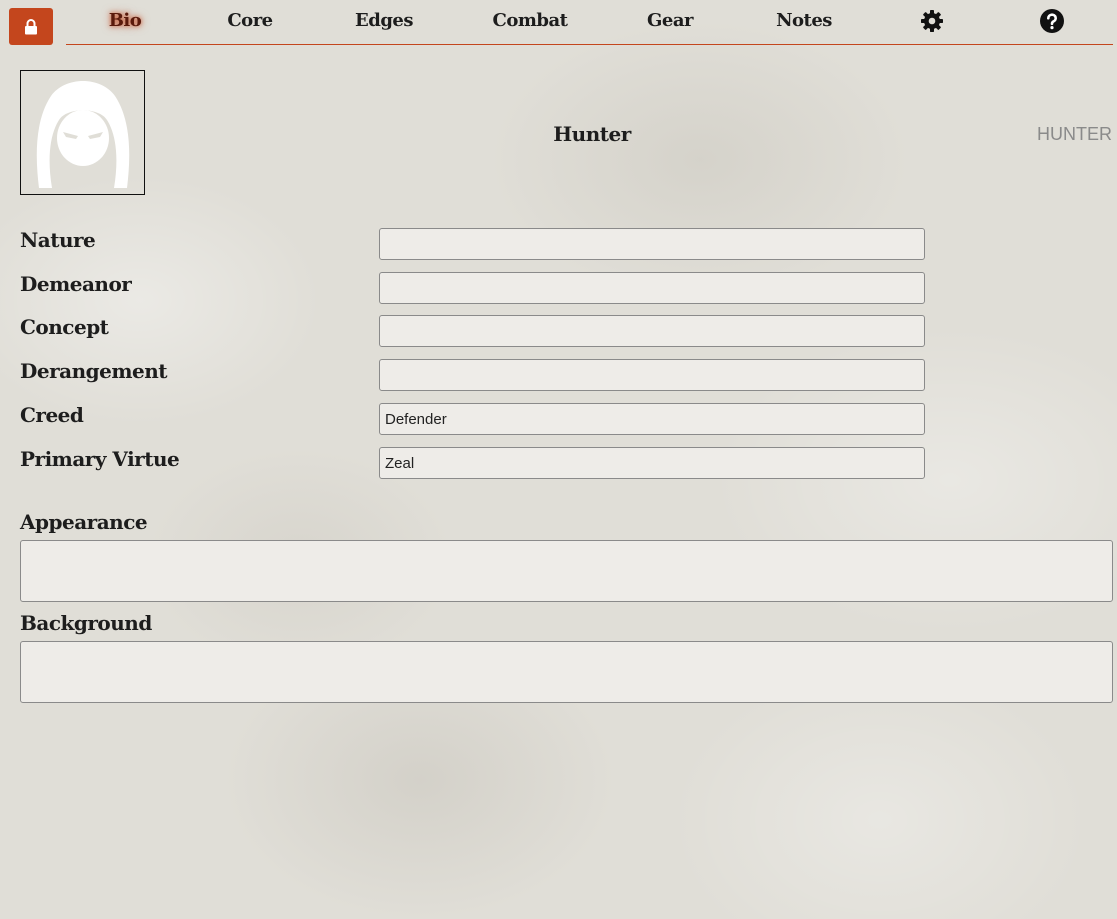 This screenshot has width=1117, height=919. Describe the element at coordinates (52, 415) in the screenshot. I see `creed-label: Creed` at that location.